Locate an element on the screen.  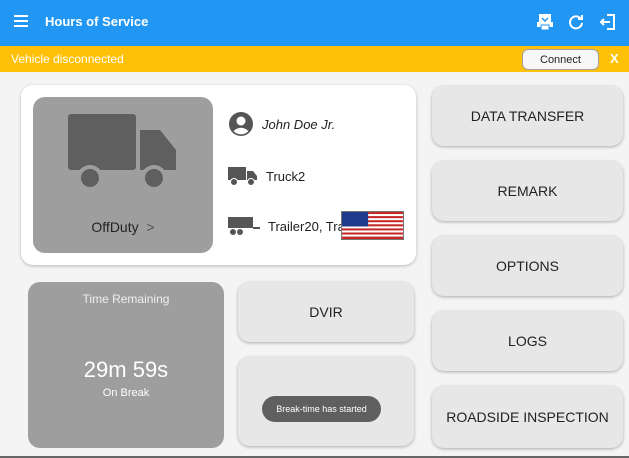
driver-row: John Doe Jr. is located at coordinates (281, 124).